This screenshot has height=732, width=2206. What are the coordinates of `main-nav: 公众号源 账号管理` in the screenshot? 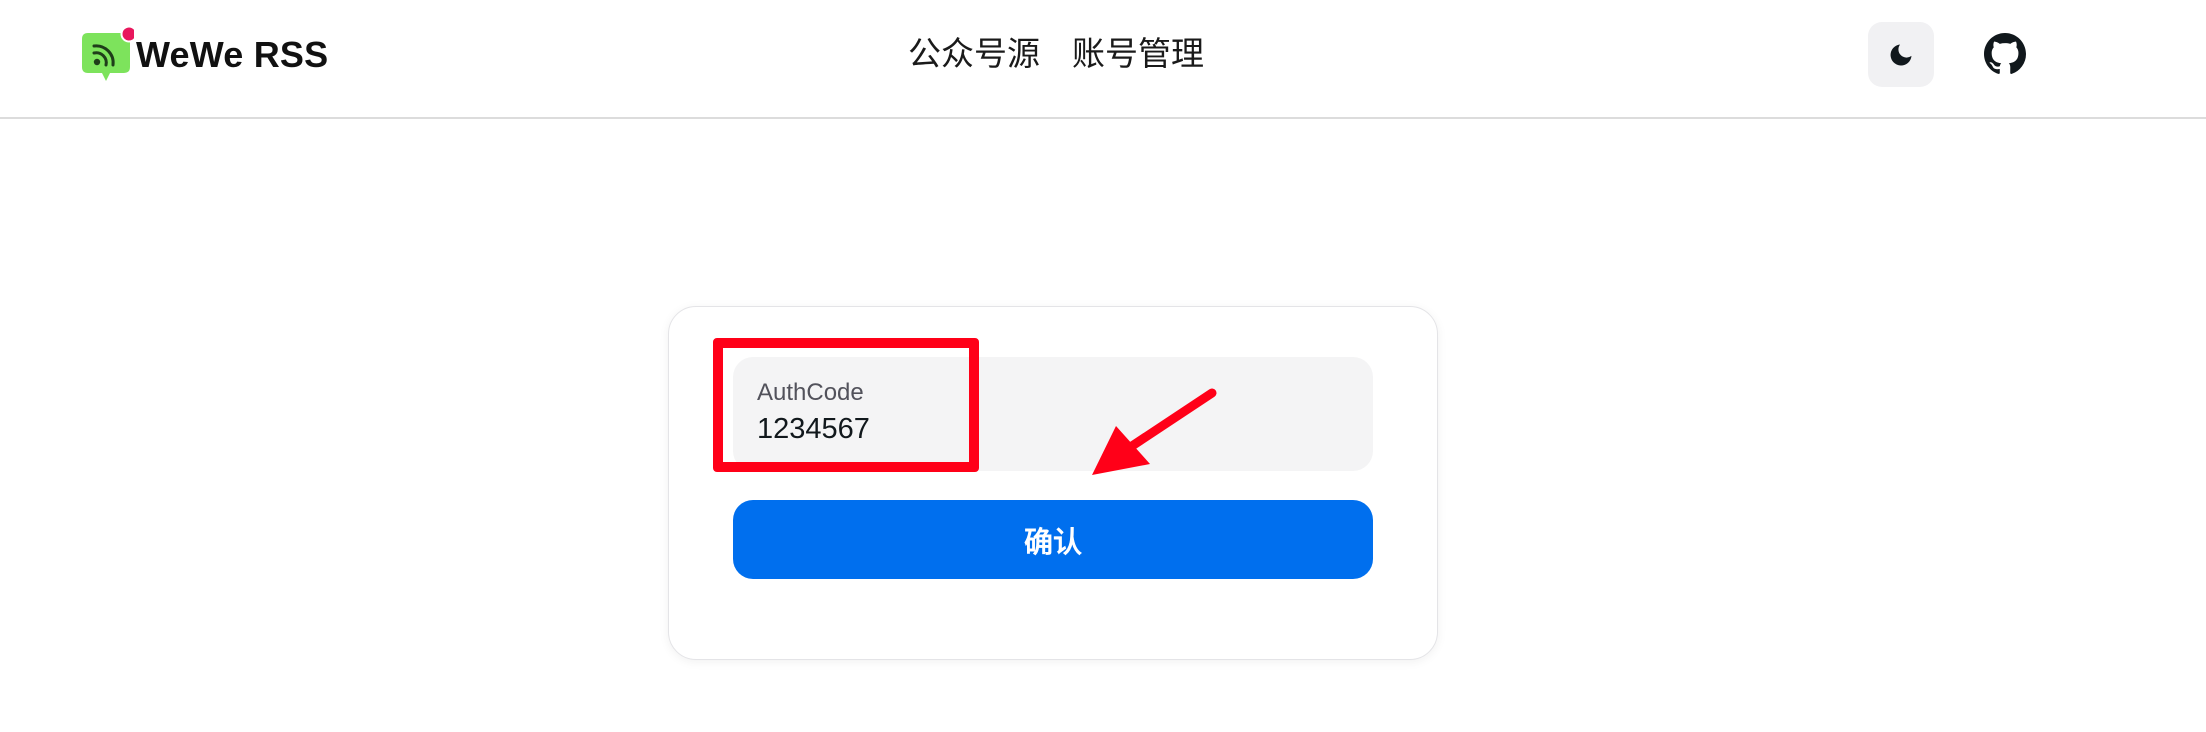 It's located at (1056, 54).